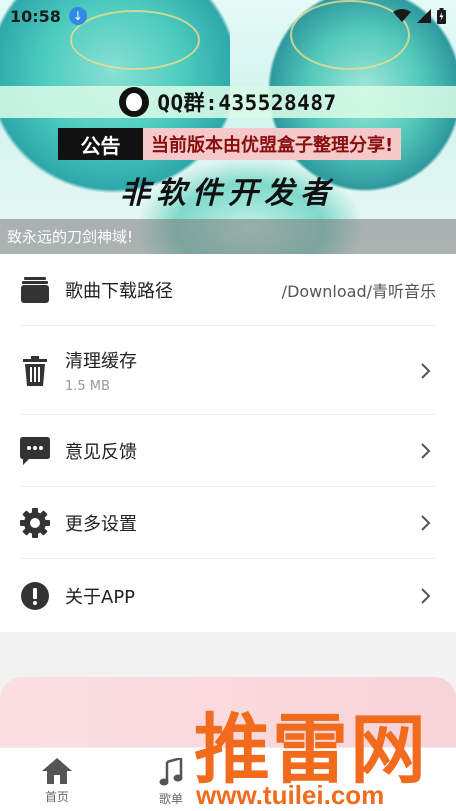 This screenshot has width=456, height=811. I want to click on setting-download-path: 歌曲下载路径 /Download/青听音乐, so click(228, 290).